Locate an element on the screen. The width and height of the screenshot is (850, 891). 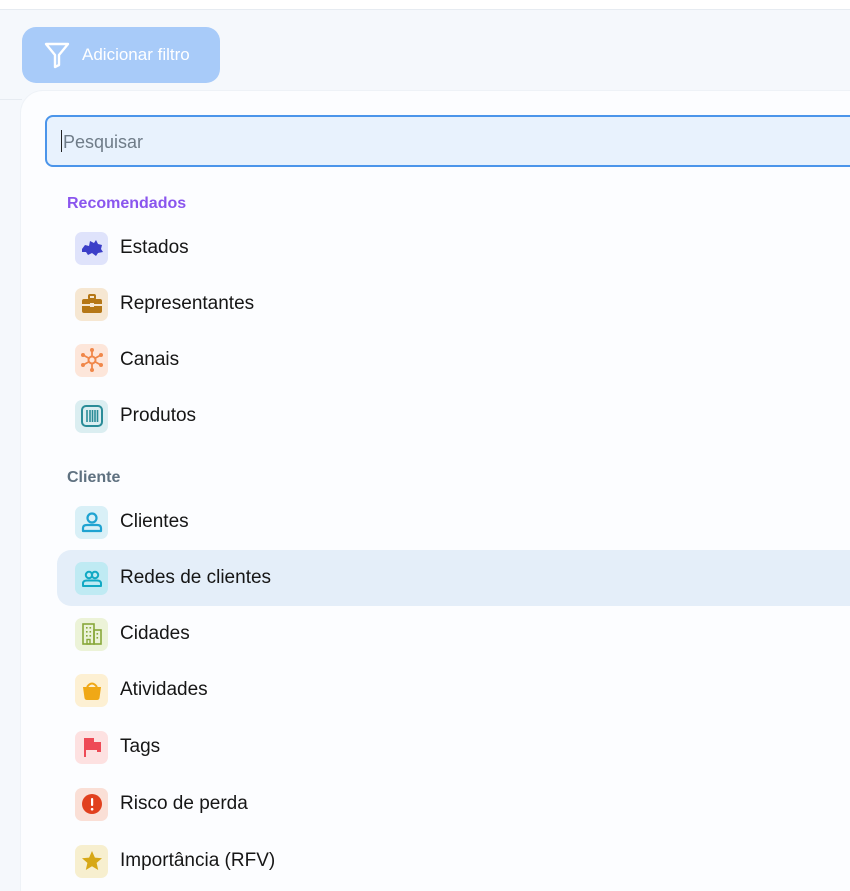
option-label: Redes de clientes is located at coordinates (196, 577).